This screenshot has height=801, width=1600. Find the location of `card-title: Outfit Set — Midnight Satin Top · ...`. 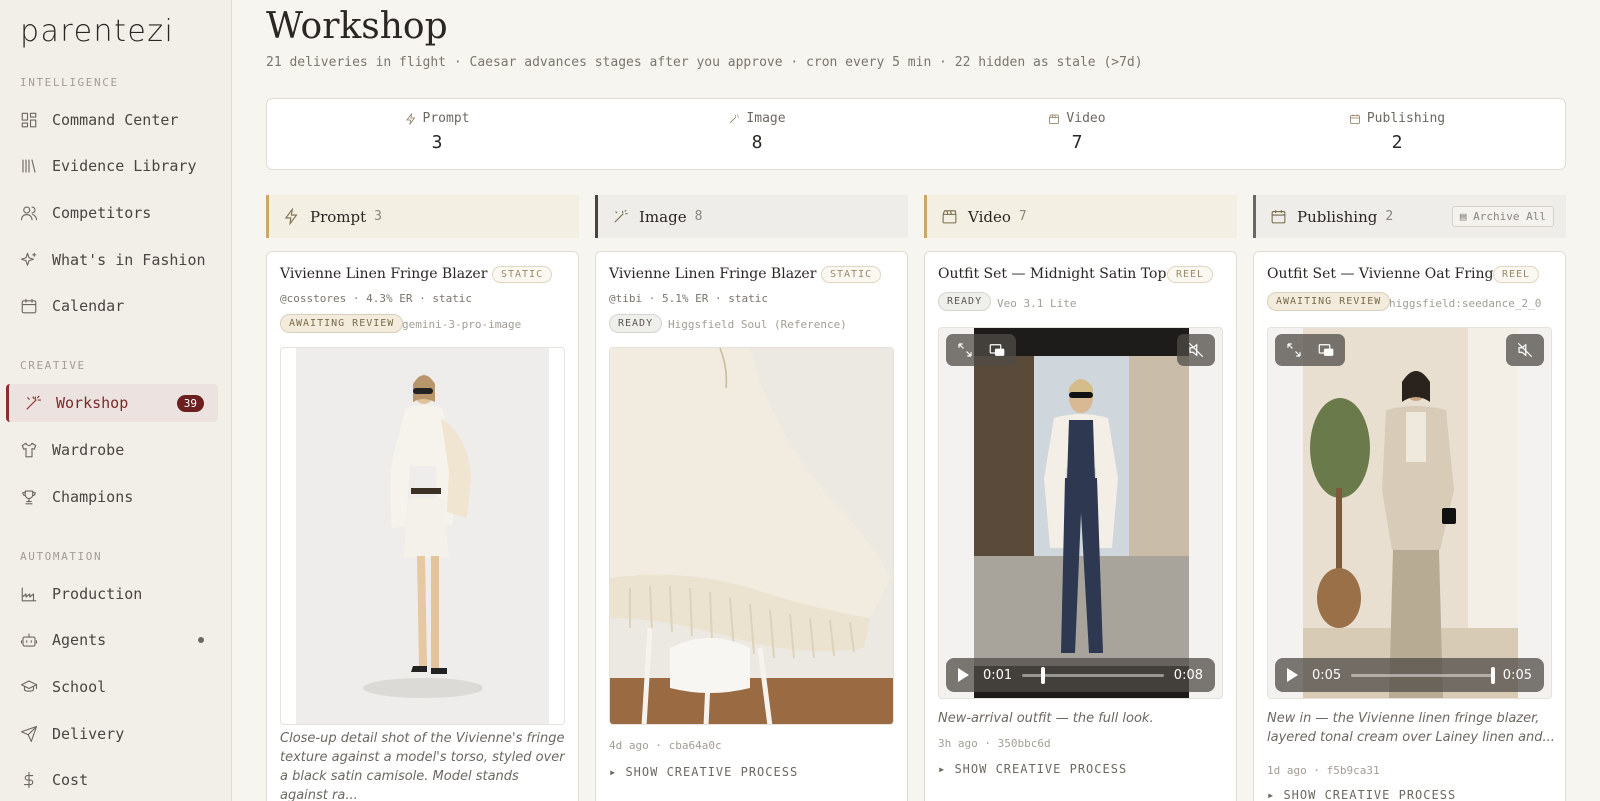

card-title: Outfit Set — Midnight Satin Top · ... is located at coordinates (1066, 274).